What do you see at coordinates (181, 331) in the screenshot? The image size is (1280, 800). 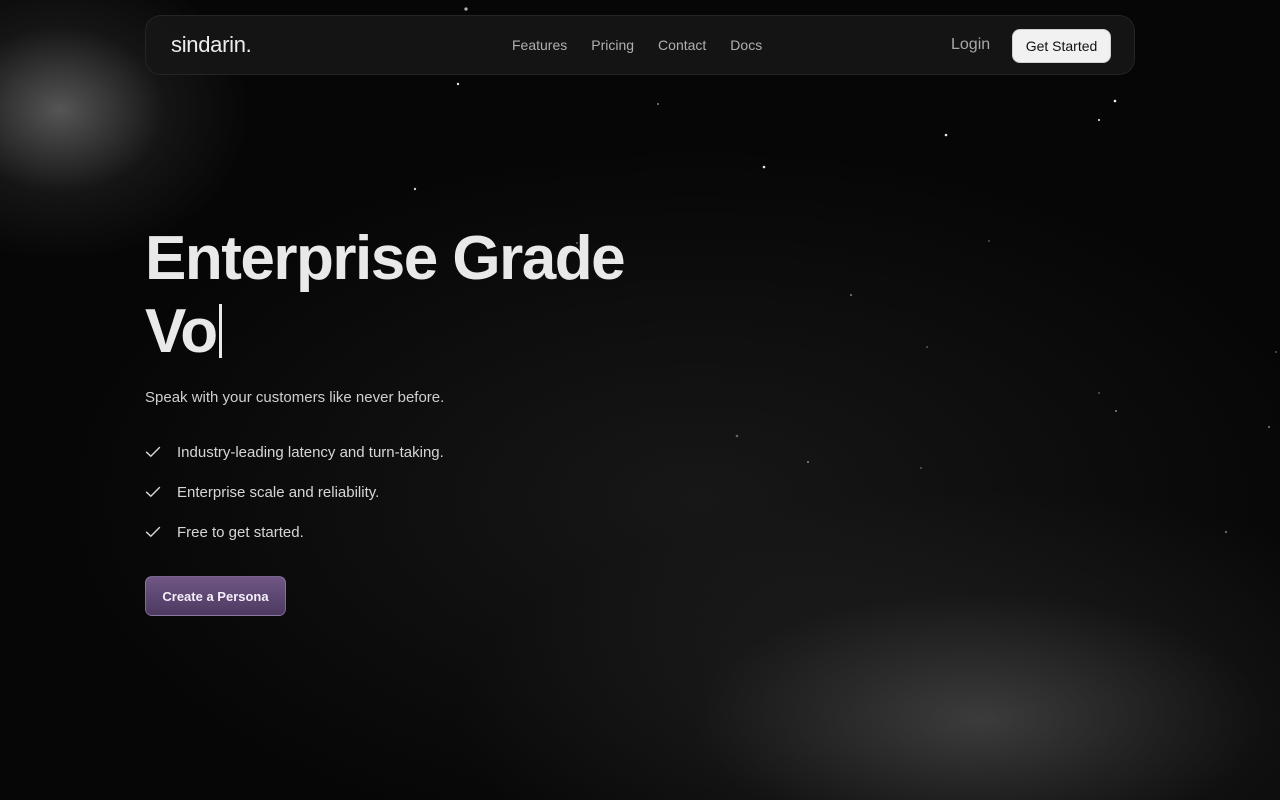 I see `hero-title-line2: Vo` at bounding box center [181, 331].